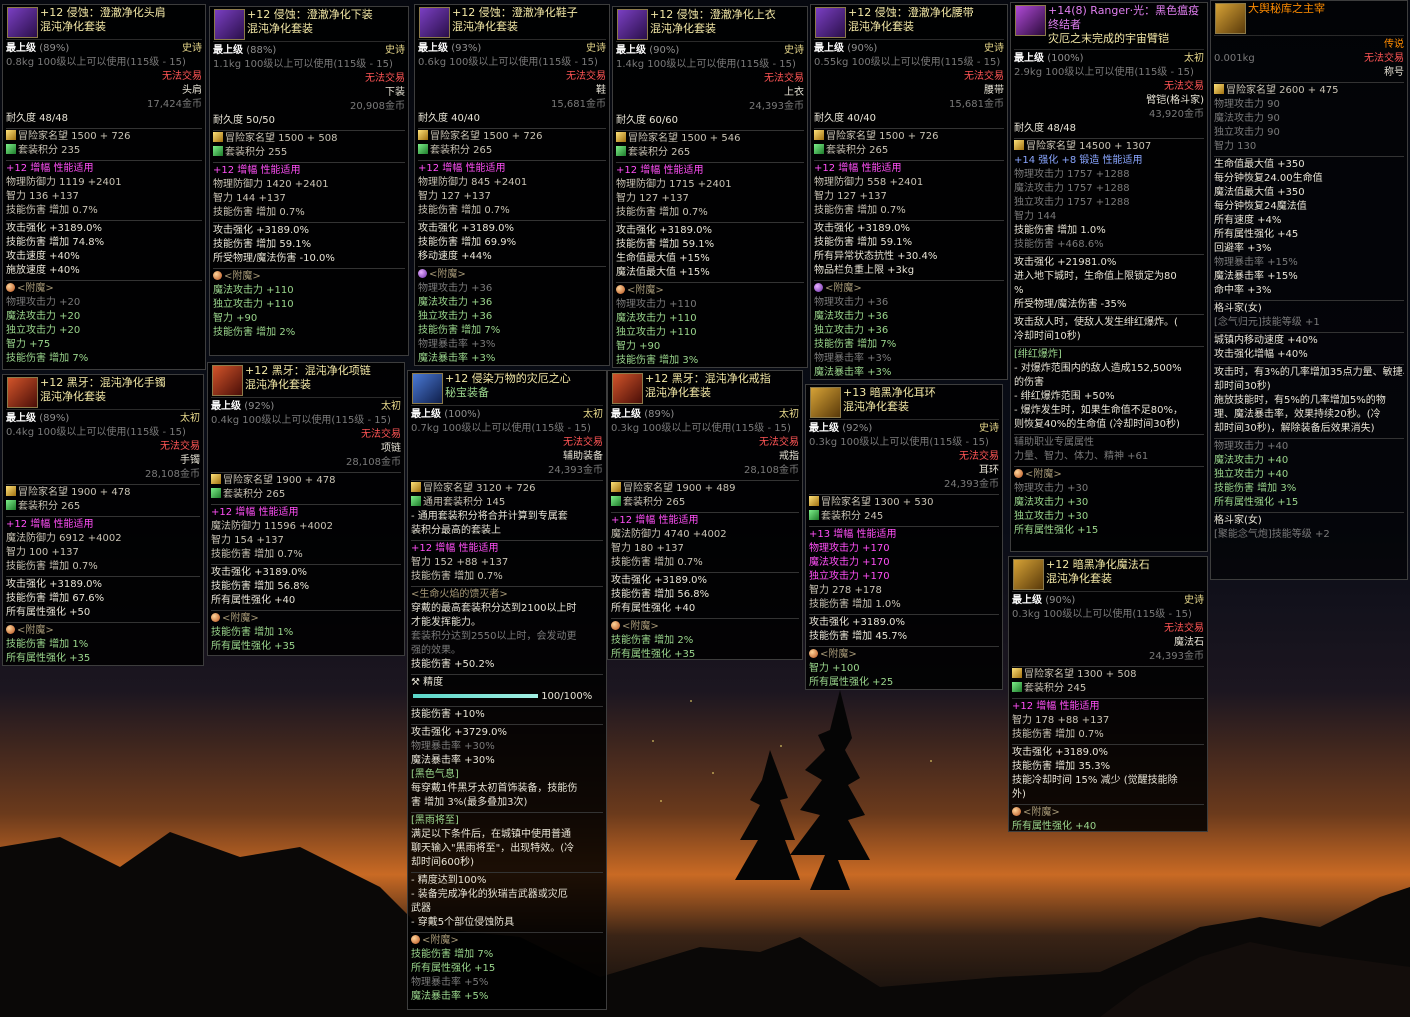  I want to click on enchant-stat: 独立攻击力 +110, so click(656, 332).